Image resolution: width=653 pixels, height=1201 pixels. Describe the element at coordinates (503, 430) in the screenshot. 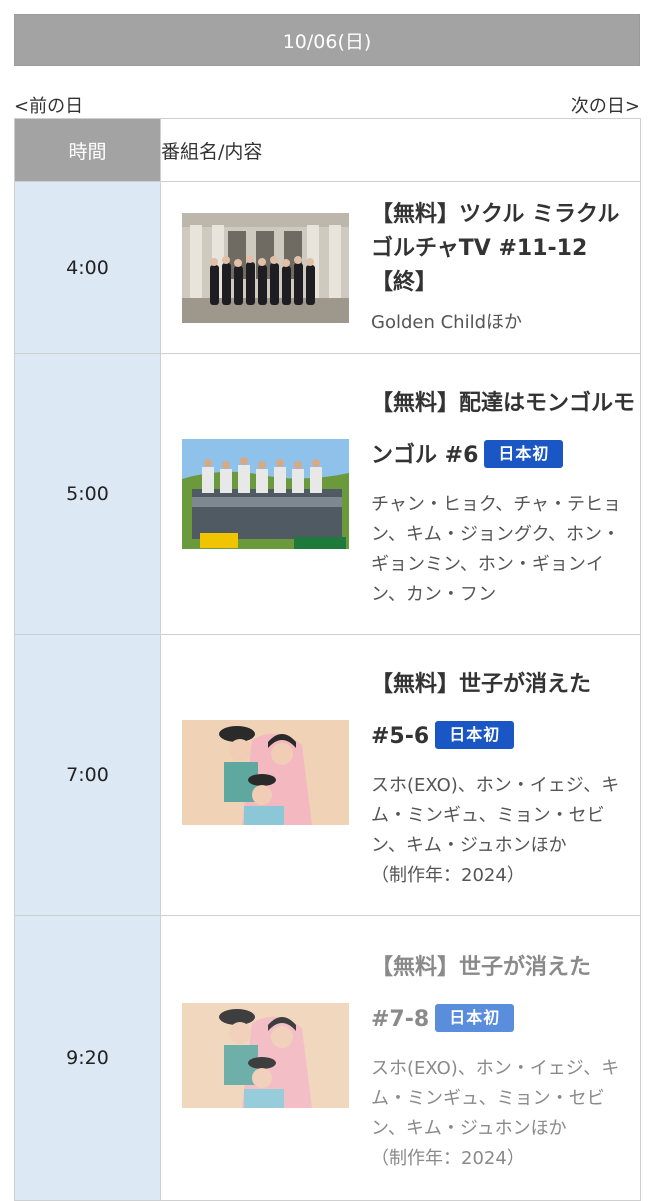

I see `program-title: 【無料】配達はモンゴルモンゴル #6 日本初` at that location.